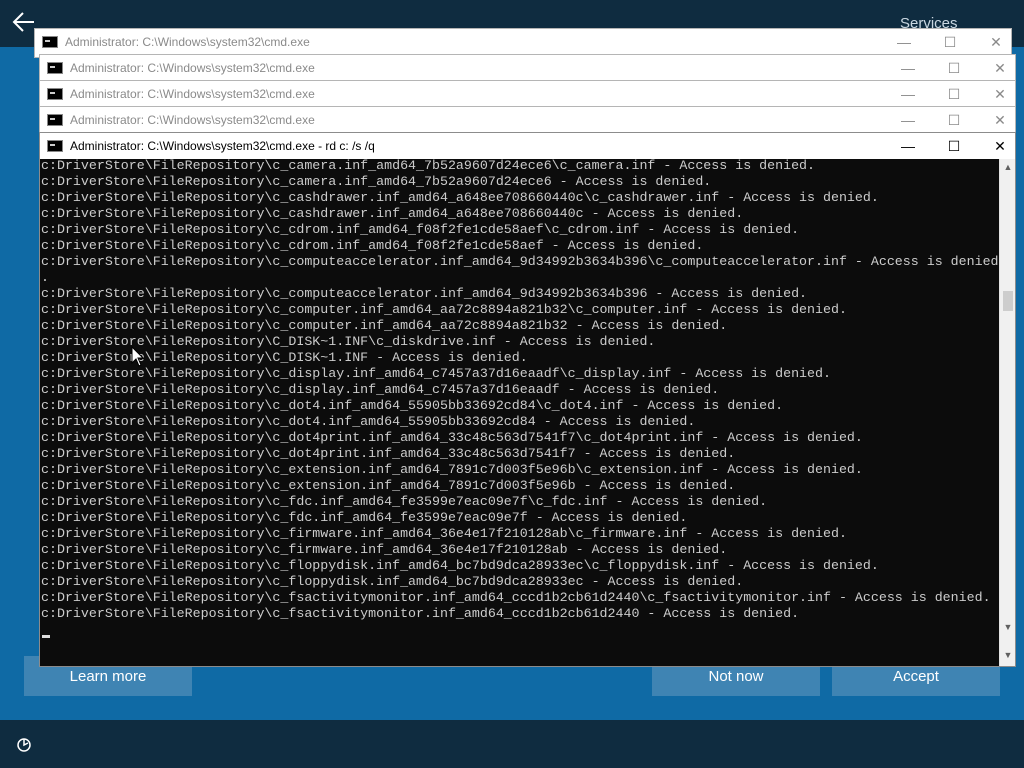  I want to click on bottom-bar, so click(512, 744).